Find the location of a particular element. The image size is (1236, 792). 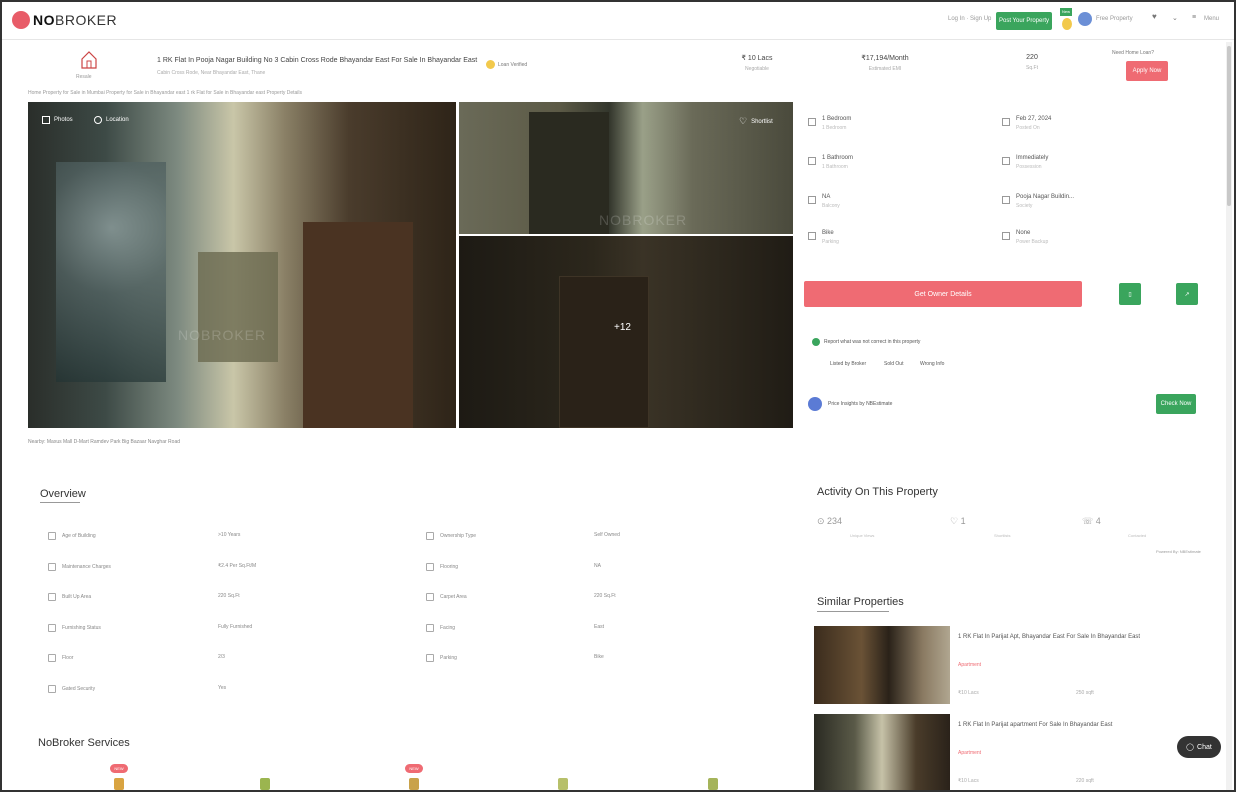

verified-icon is located at coordinates (490, 64).